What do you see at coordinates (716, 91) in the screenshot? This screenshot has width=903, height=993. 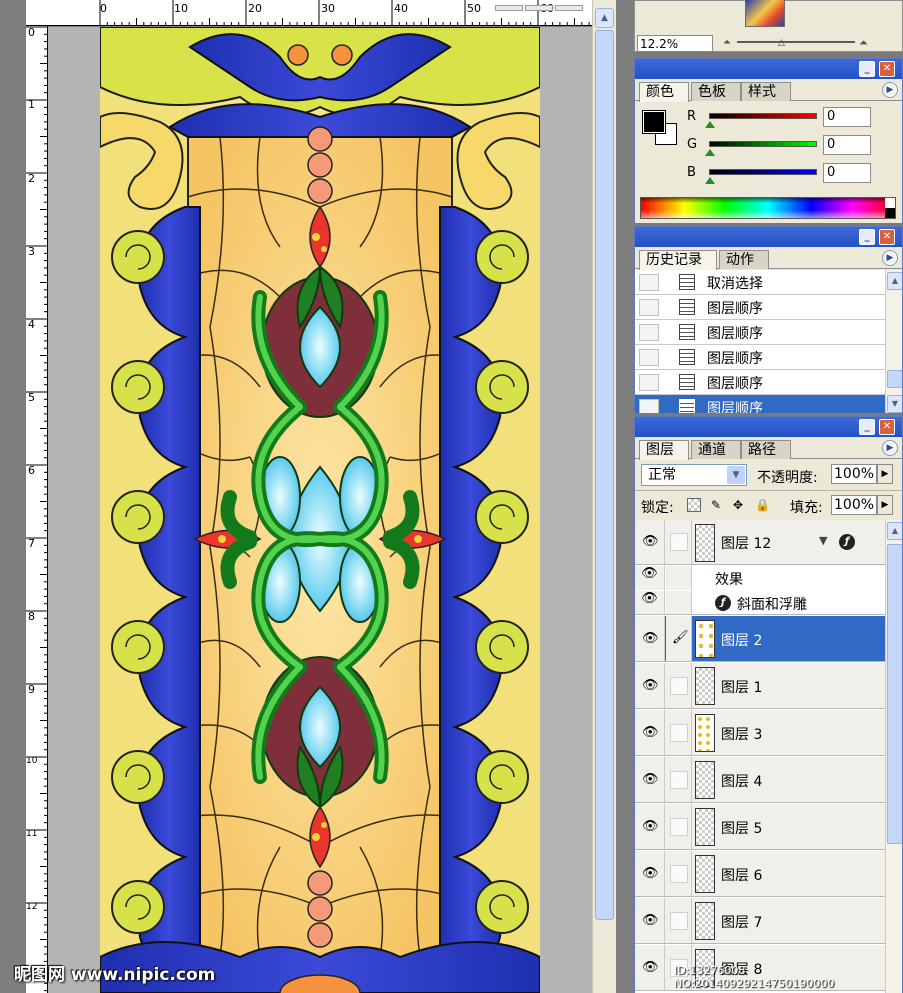 I see `tab-swatches: 色板` at bounding box center [716, 91].